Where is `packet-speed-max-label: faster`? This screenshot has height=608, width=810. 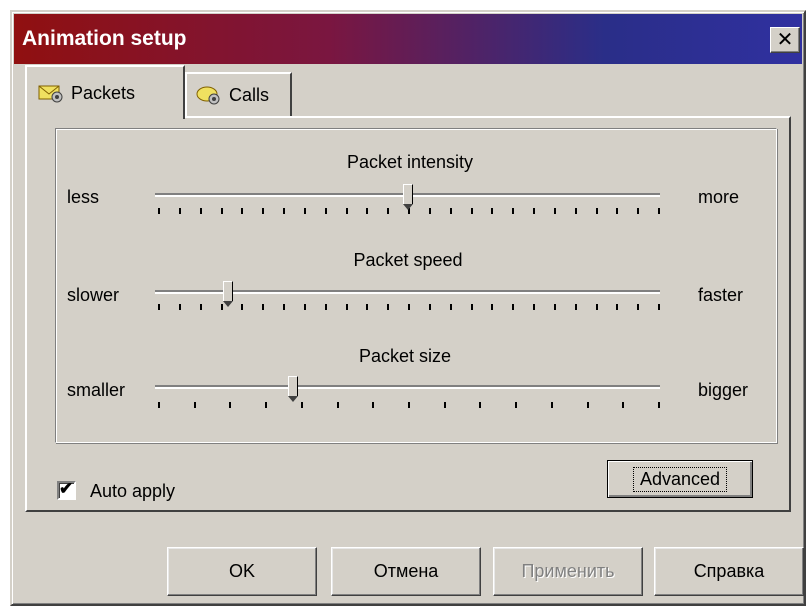
packet-speed-max-label: faster is located at coordinates (721, 295).